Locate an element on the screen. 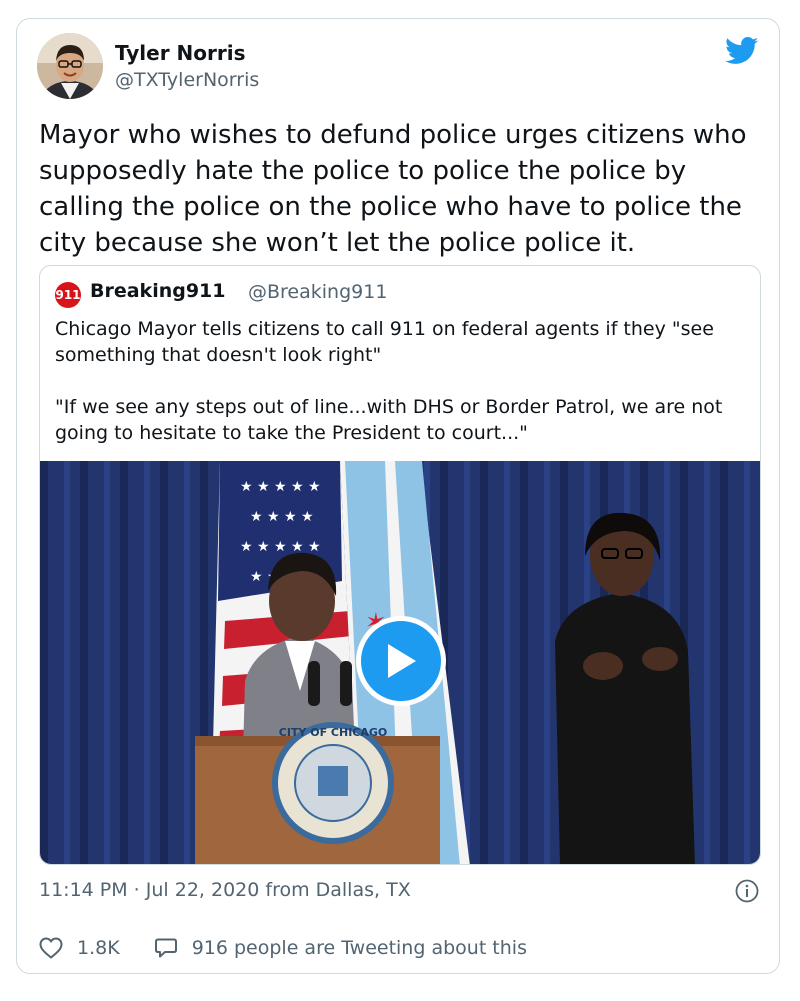  play-icon is located at coordinates (402, 661).